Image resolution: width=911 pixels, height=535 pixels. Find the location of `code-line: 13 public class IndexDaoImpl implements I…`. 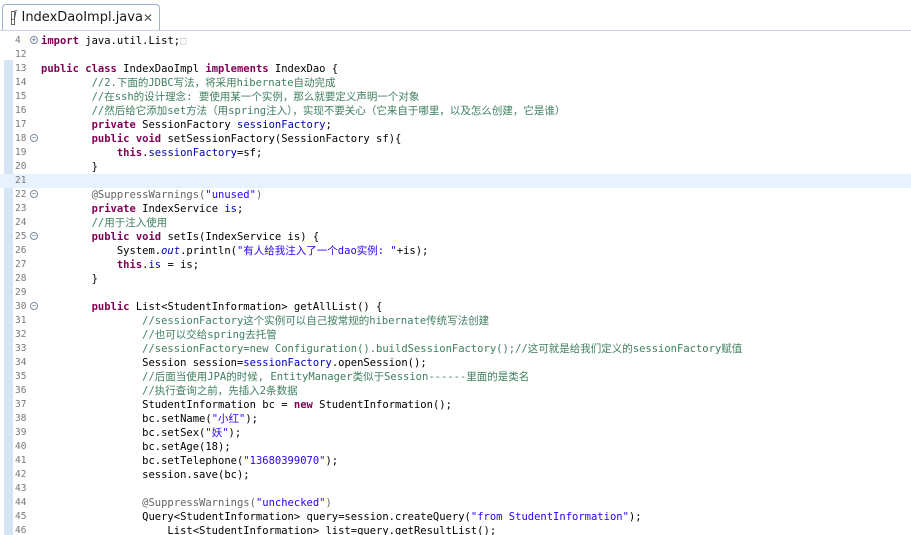

code-line: 13 public class IndexDaoImpl implements I… is located at coordinates (455, 69).